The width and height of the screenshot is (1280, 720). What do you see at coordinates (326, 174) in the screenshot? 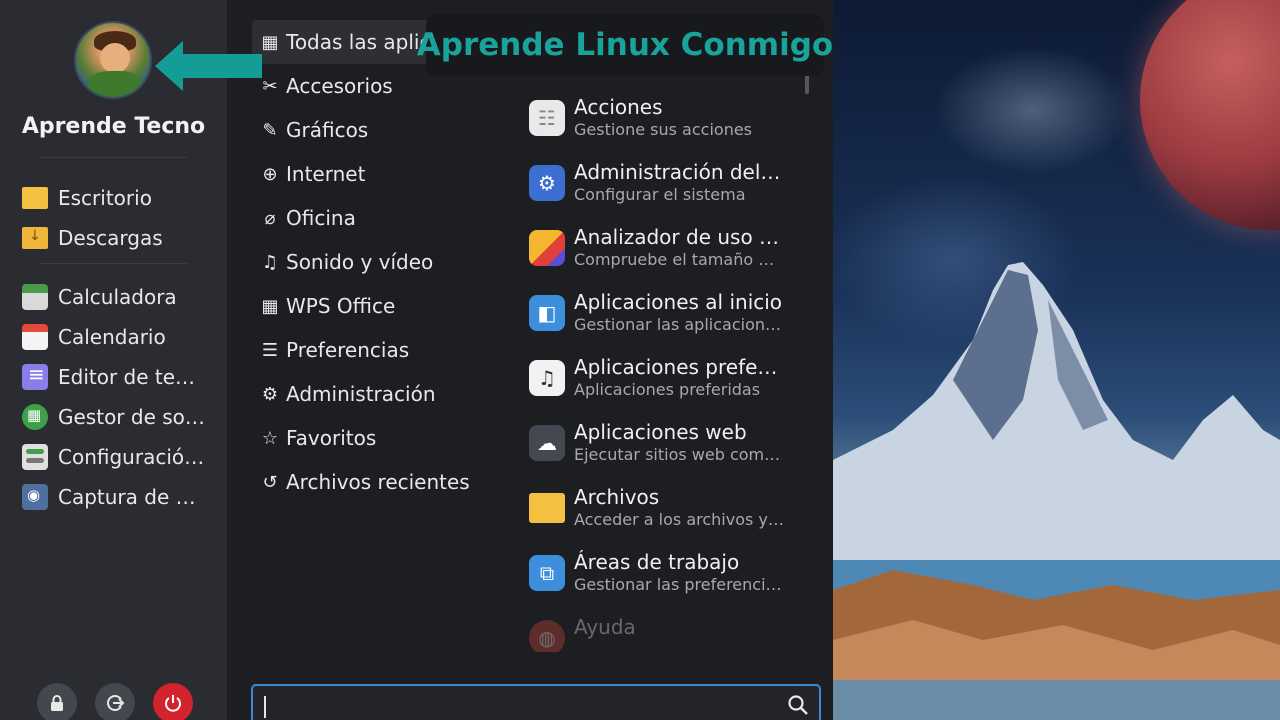
I see `category-label: Internet` at bounding box center [326, 174].